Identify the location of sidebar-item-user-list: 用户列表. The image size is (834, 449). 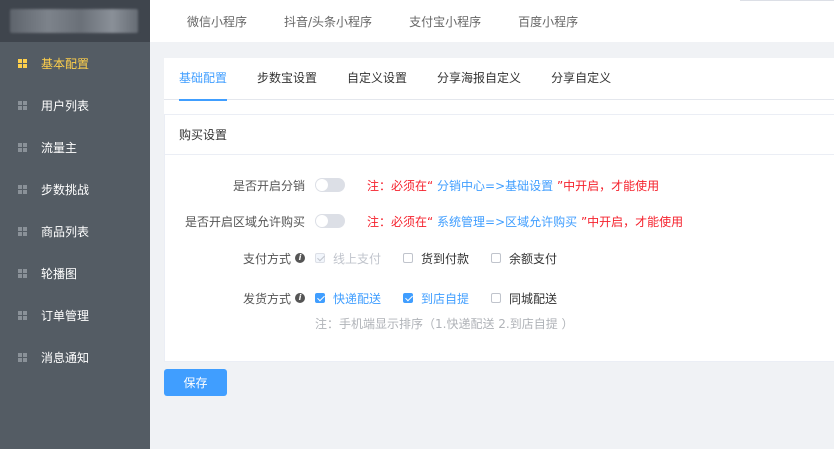
(75, 105).